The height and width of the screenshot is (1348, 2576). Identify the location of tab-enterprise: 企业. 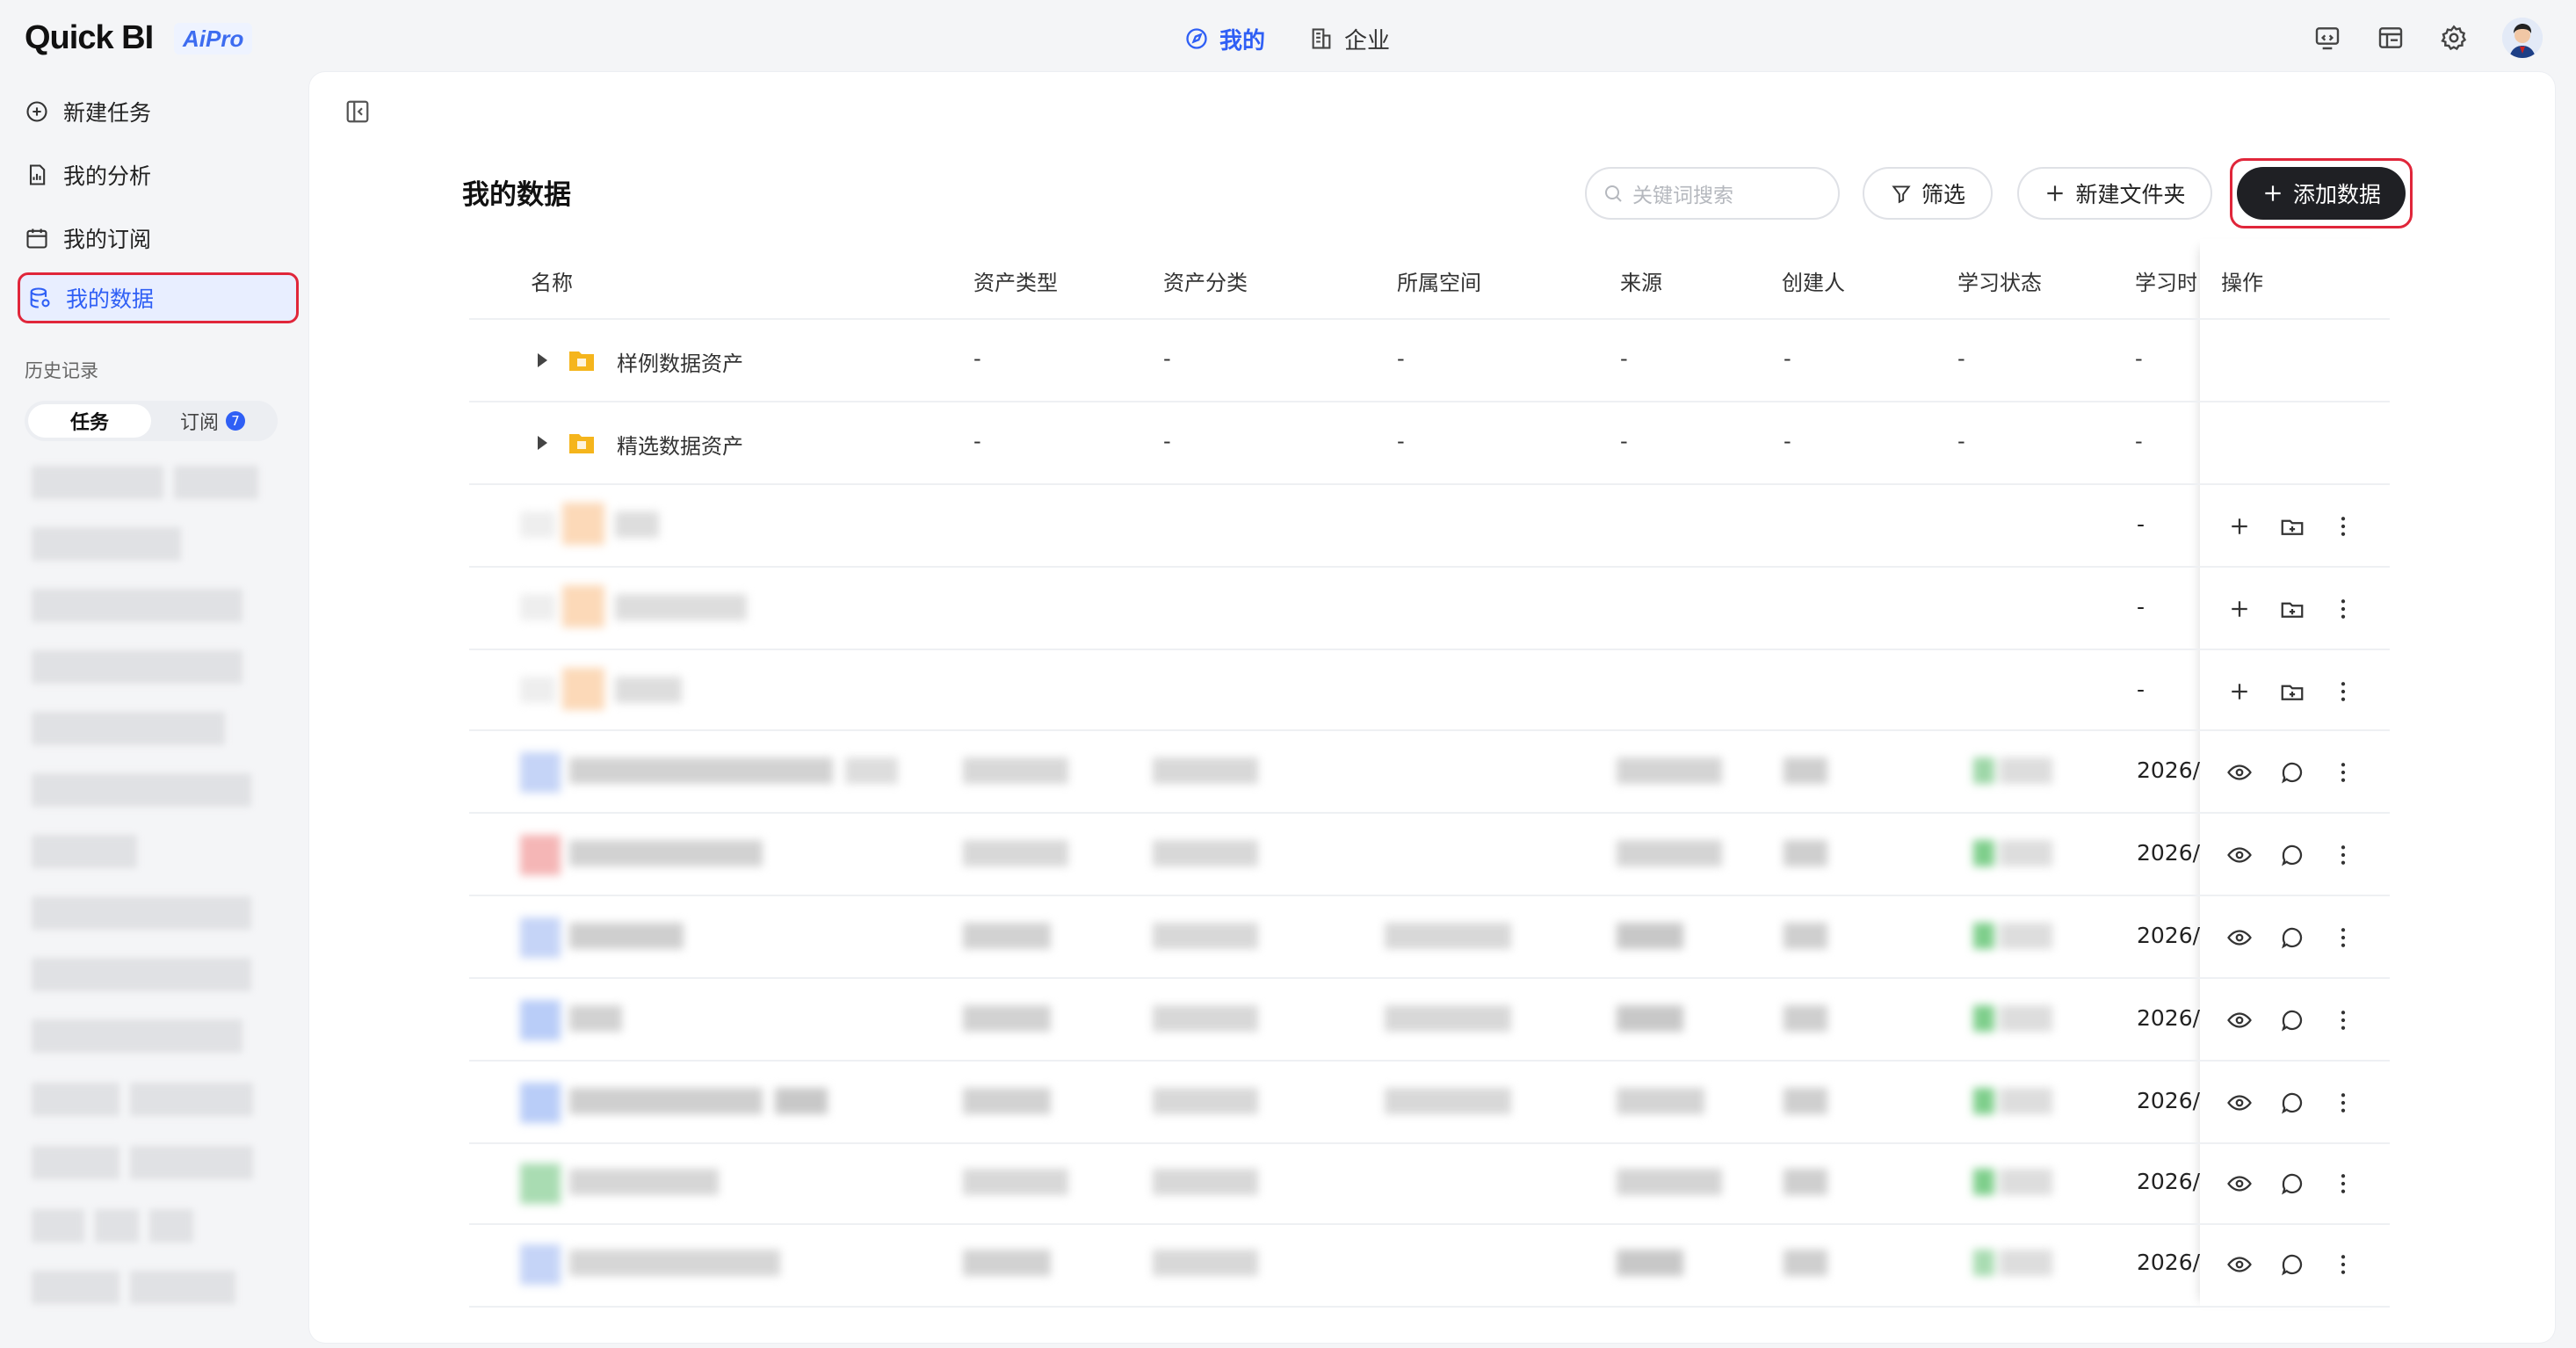
(1349, 38).